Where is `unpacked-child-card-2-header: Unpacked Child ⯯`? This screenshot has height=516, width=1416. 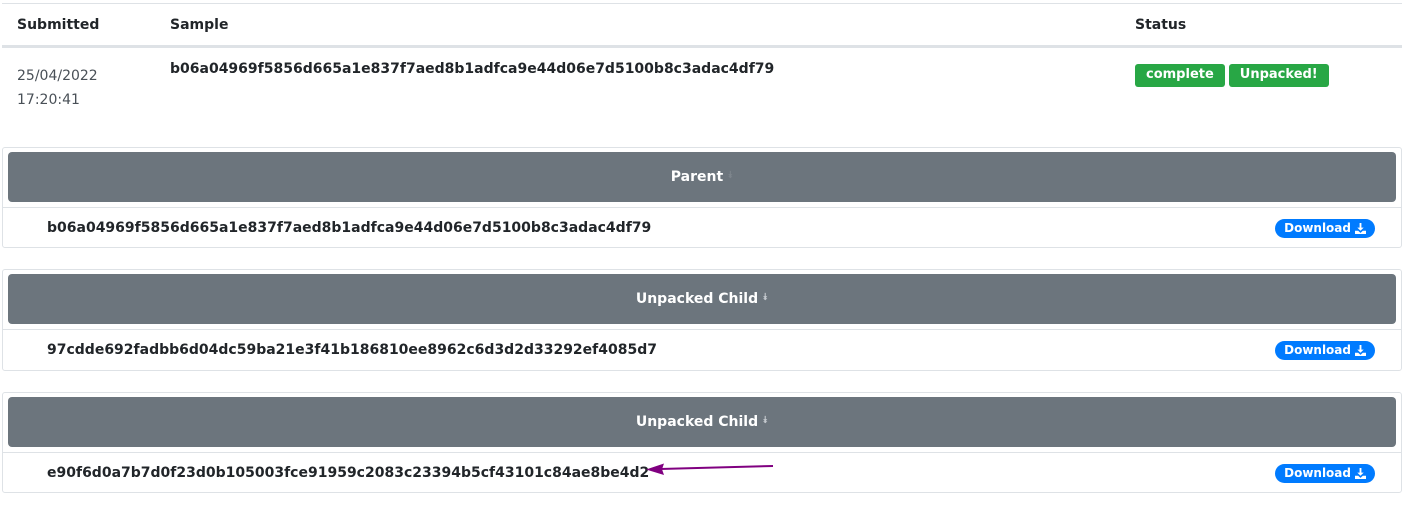 unpacked-child-card-2-header: Unpacked Child ⯯ is located at coordinates (702, 422).